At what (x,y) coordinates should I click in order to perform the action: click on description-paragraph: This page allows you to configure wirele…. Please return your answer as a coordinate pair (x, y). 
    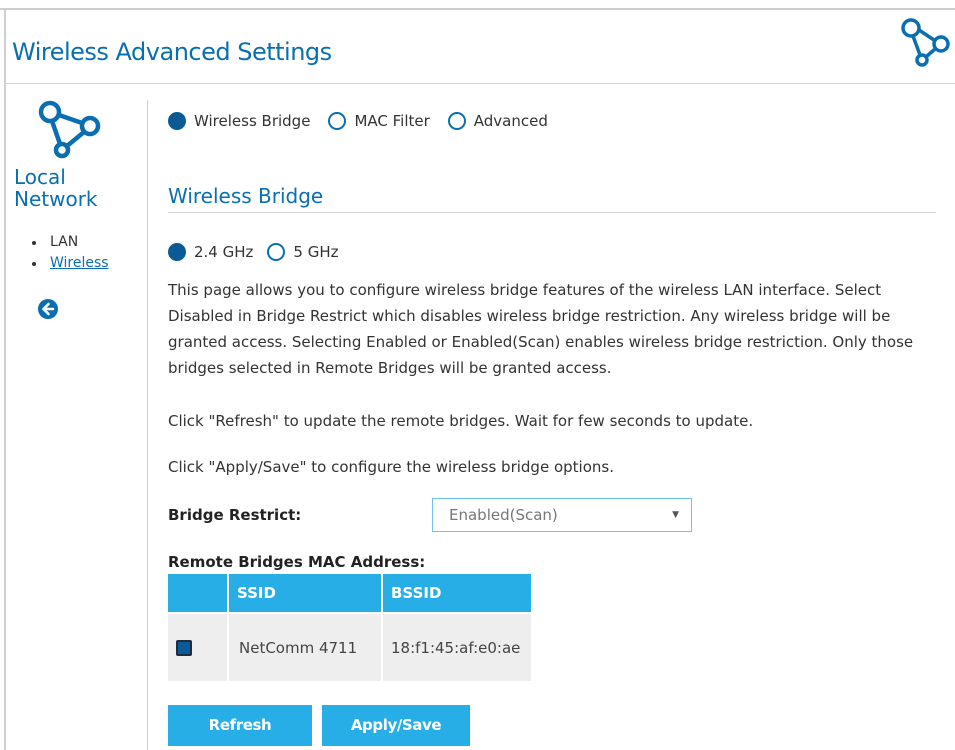
    Looking at the image, I should click on (541, 329).